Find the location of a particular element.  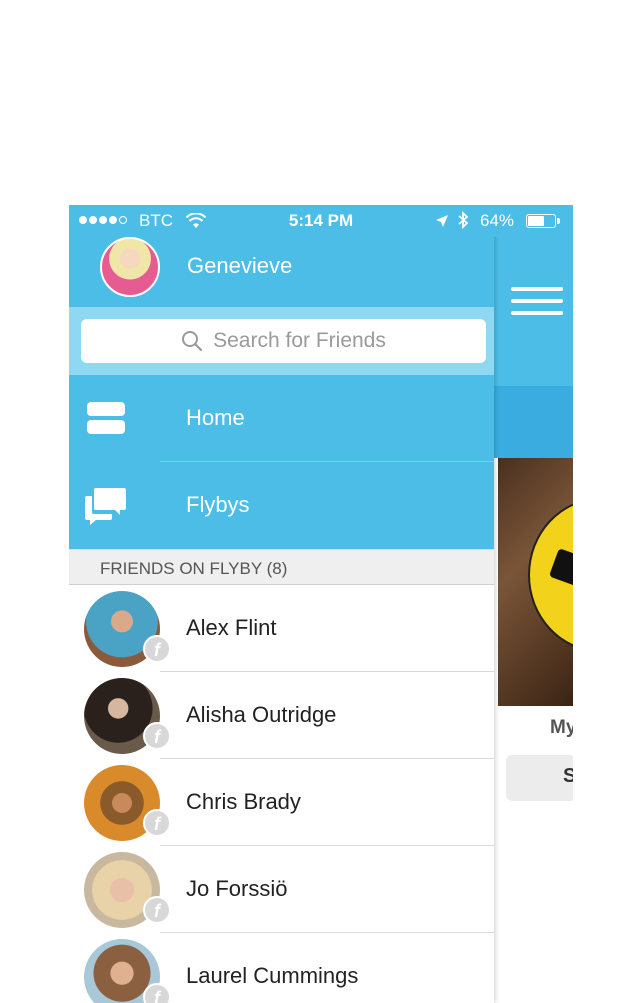

search-placeholder: Search for Friends is located at coordinates (299, 340).